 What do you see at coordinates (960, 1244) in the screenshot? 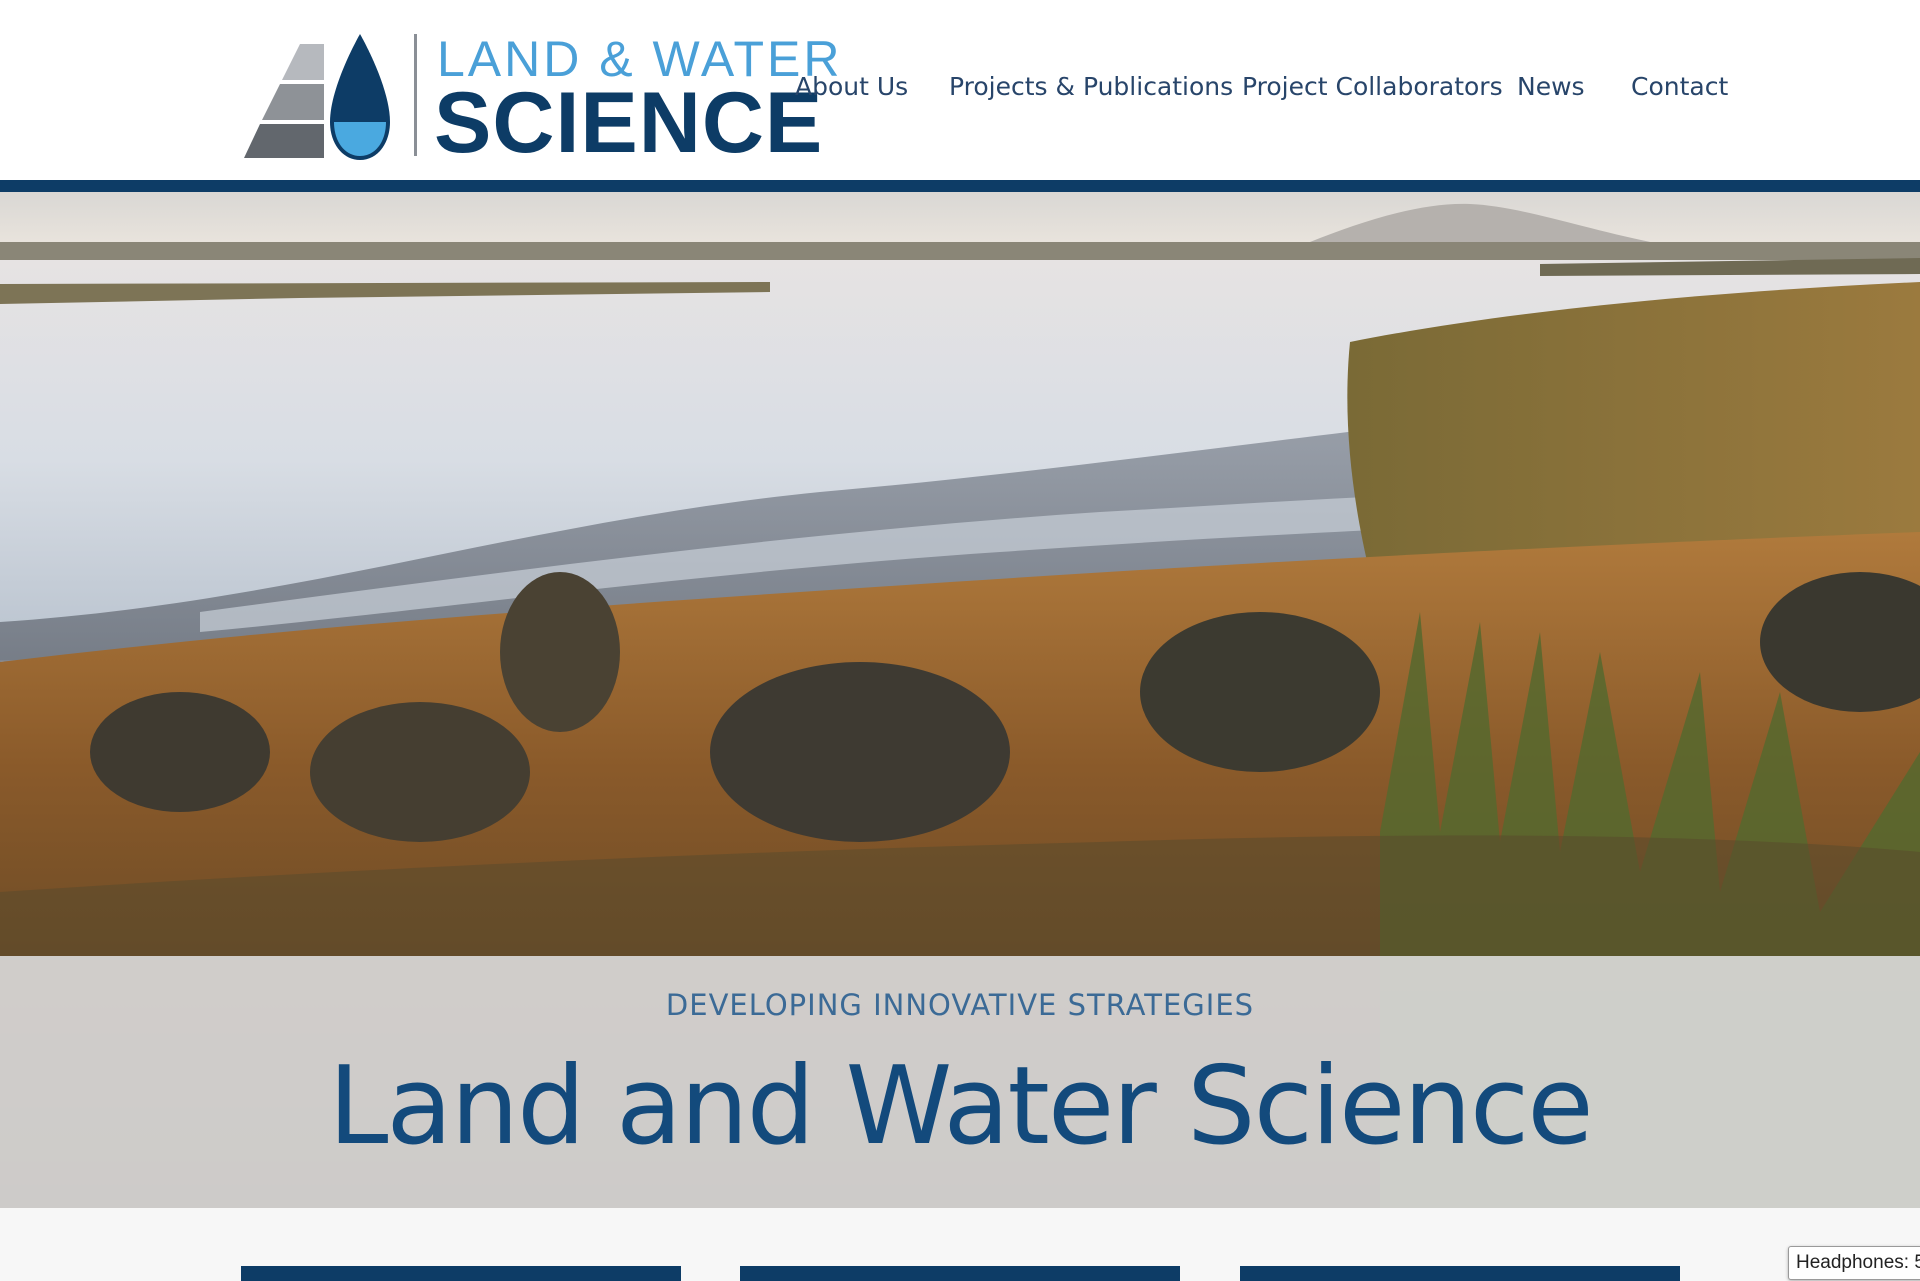
I see `content-section: Headphones: 50` at bounding box center [960, 1244].